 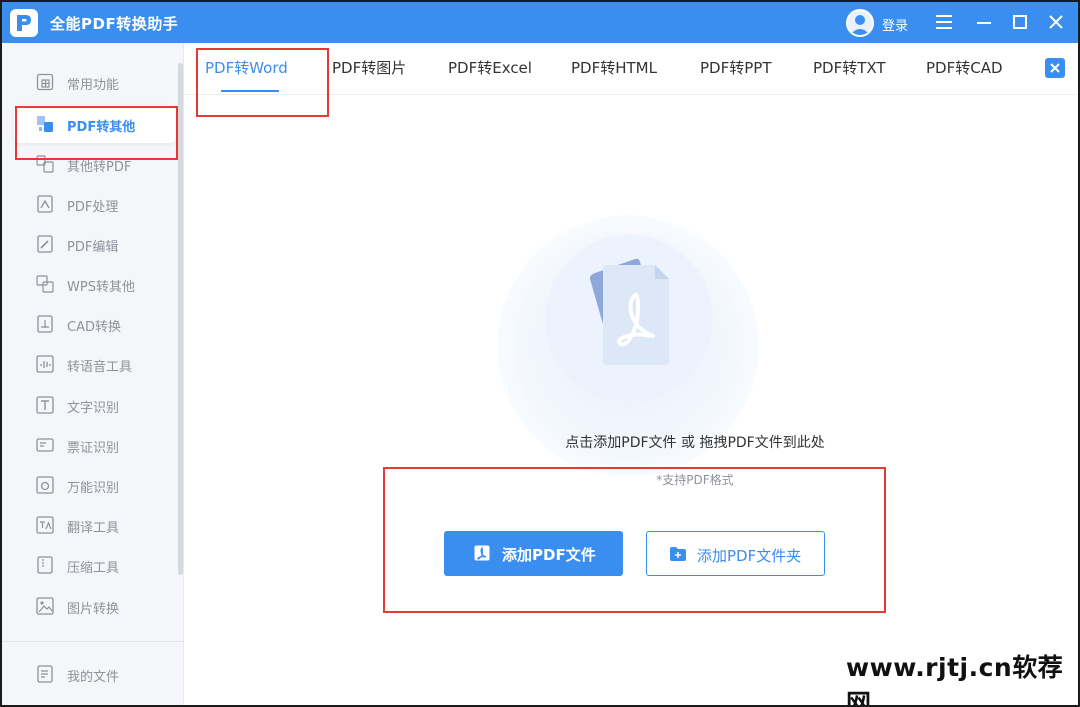 I want to click on sidebar-item-label: 我的文件, so click(x=93, y=677).